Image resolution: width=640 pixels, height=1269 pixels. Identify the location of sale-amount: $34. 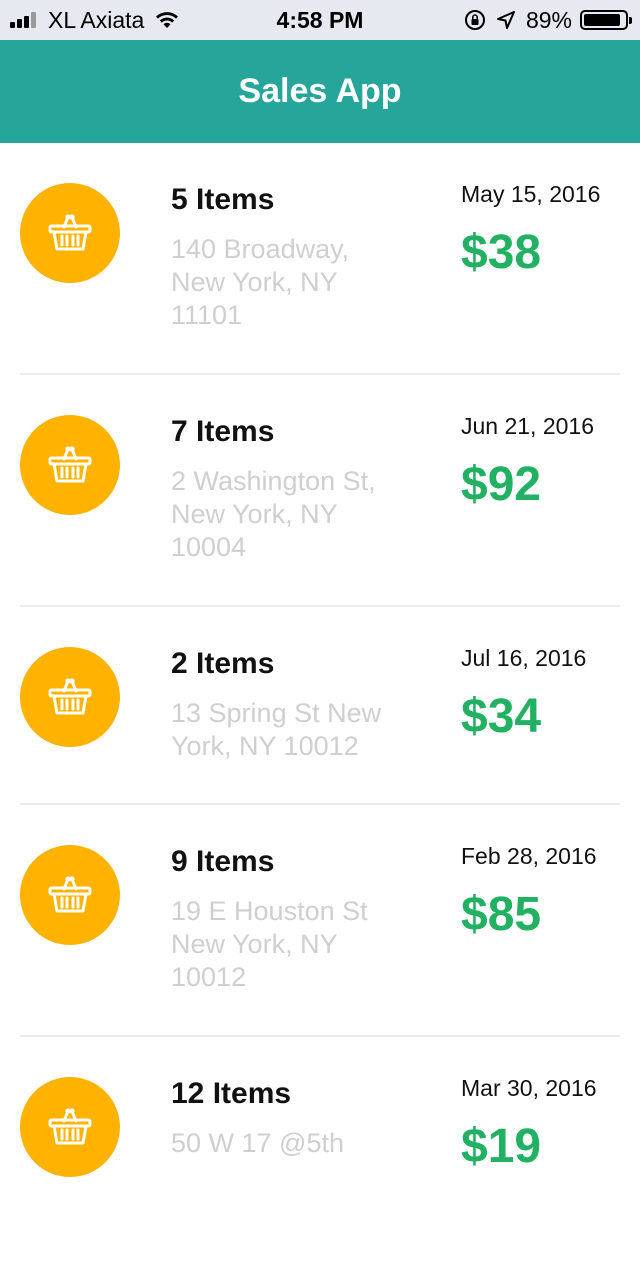
(501, 716).